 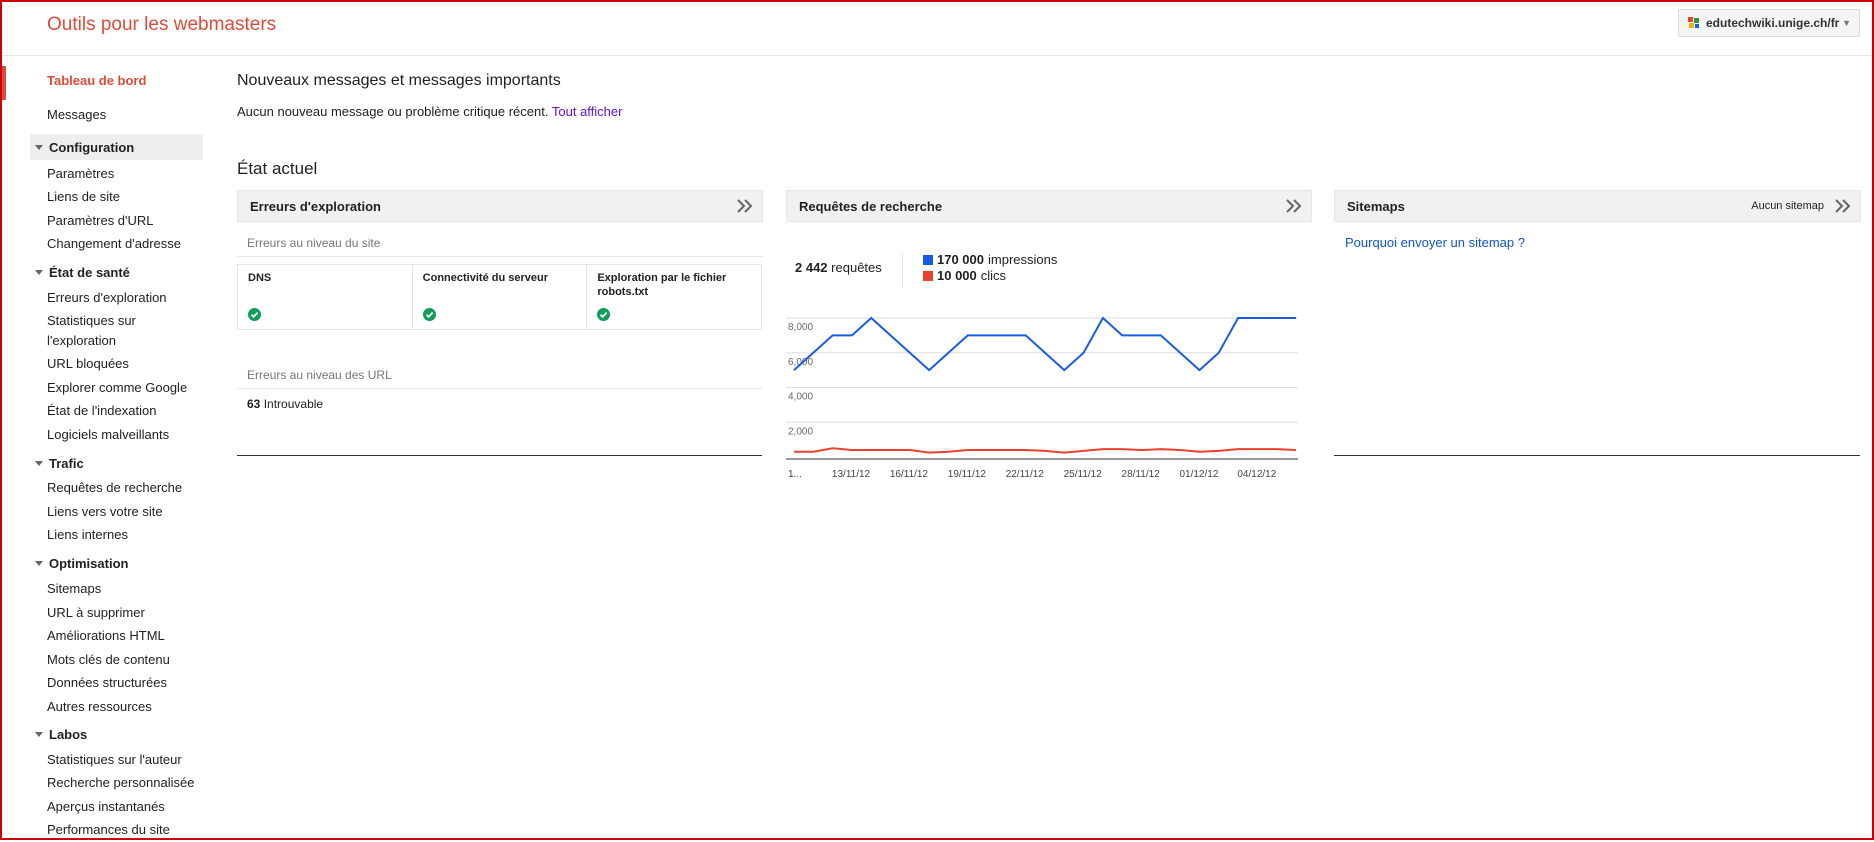 What do you see at coordinates (856, 267) in the screenshot?
I see `queries-label: requêtes` at bounding box center [856, 267].